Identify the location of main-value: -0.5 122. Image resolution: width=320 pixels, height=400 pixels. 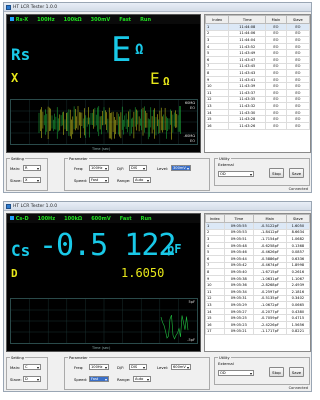
(107, 245).